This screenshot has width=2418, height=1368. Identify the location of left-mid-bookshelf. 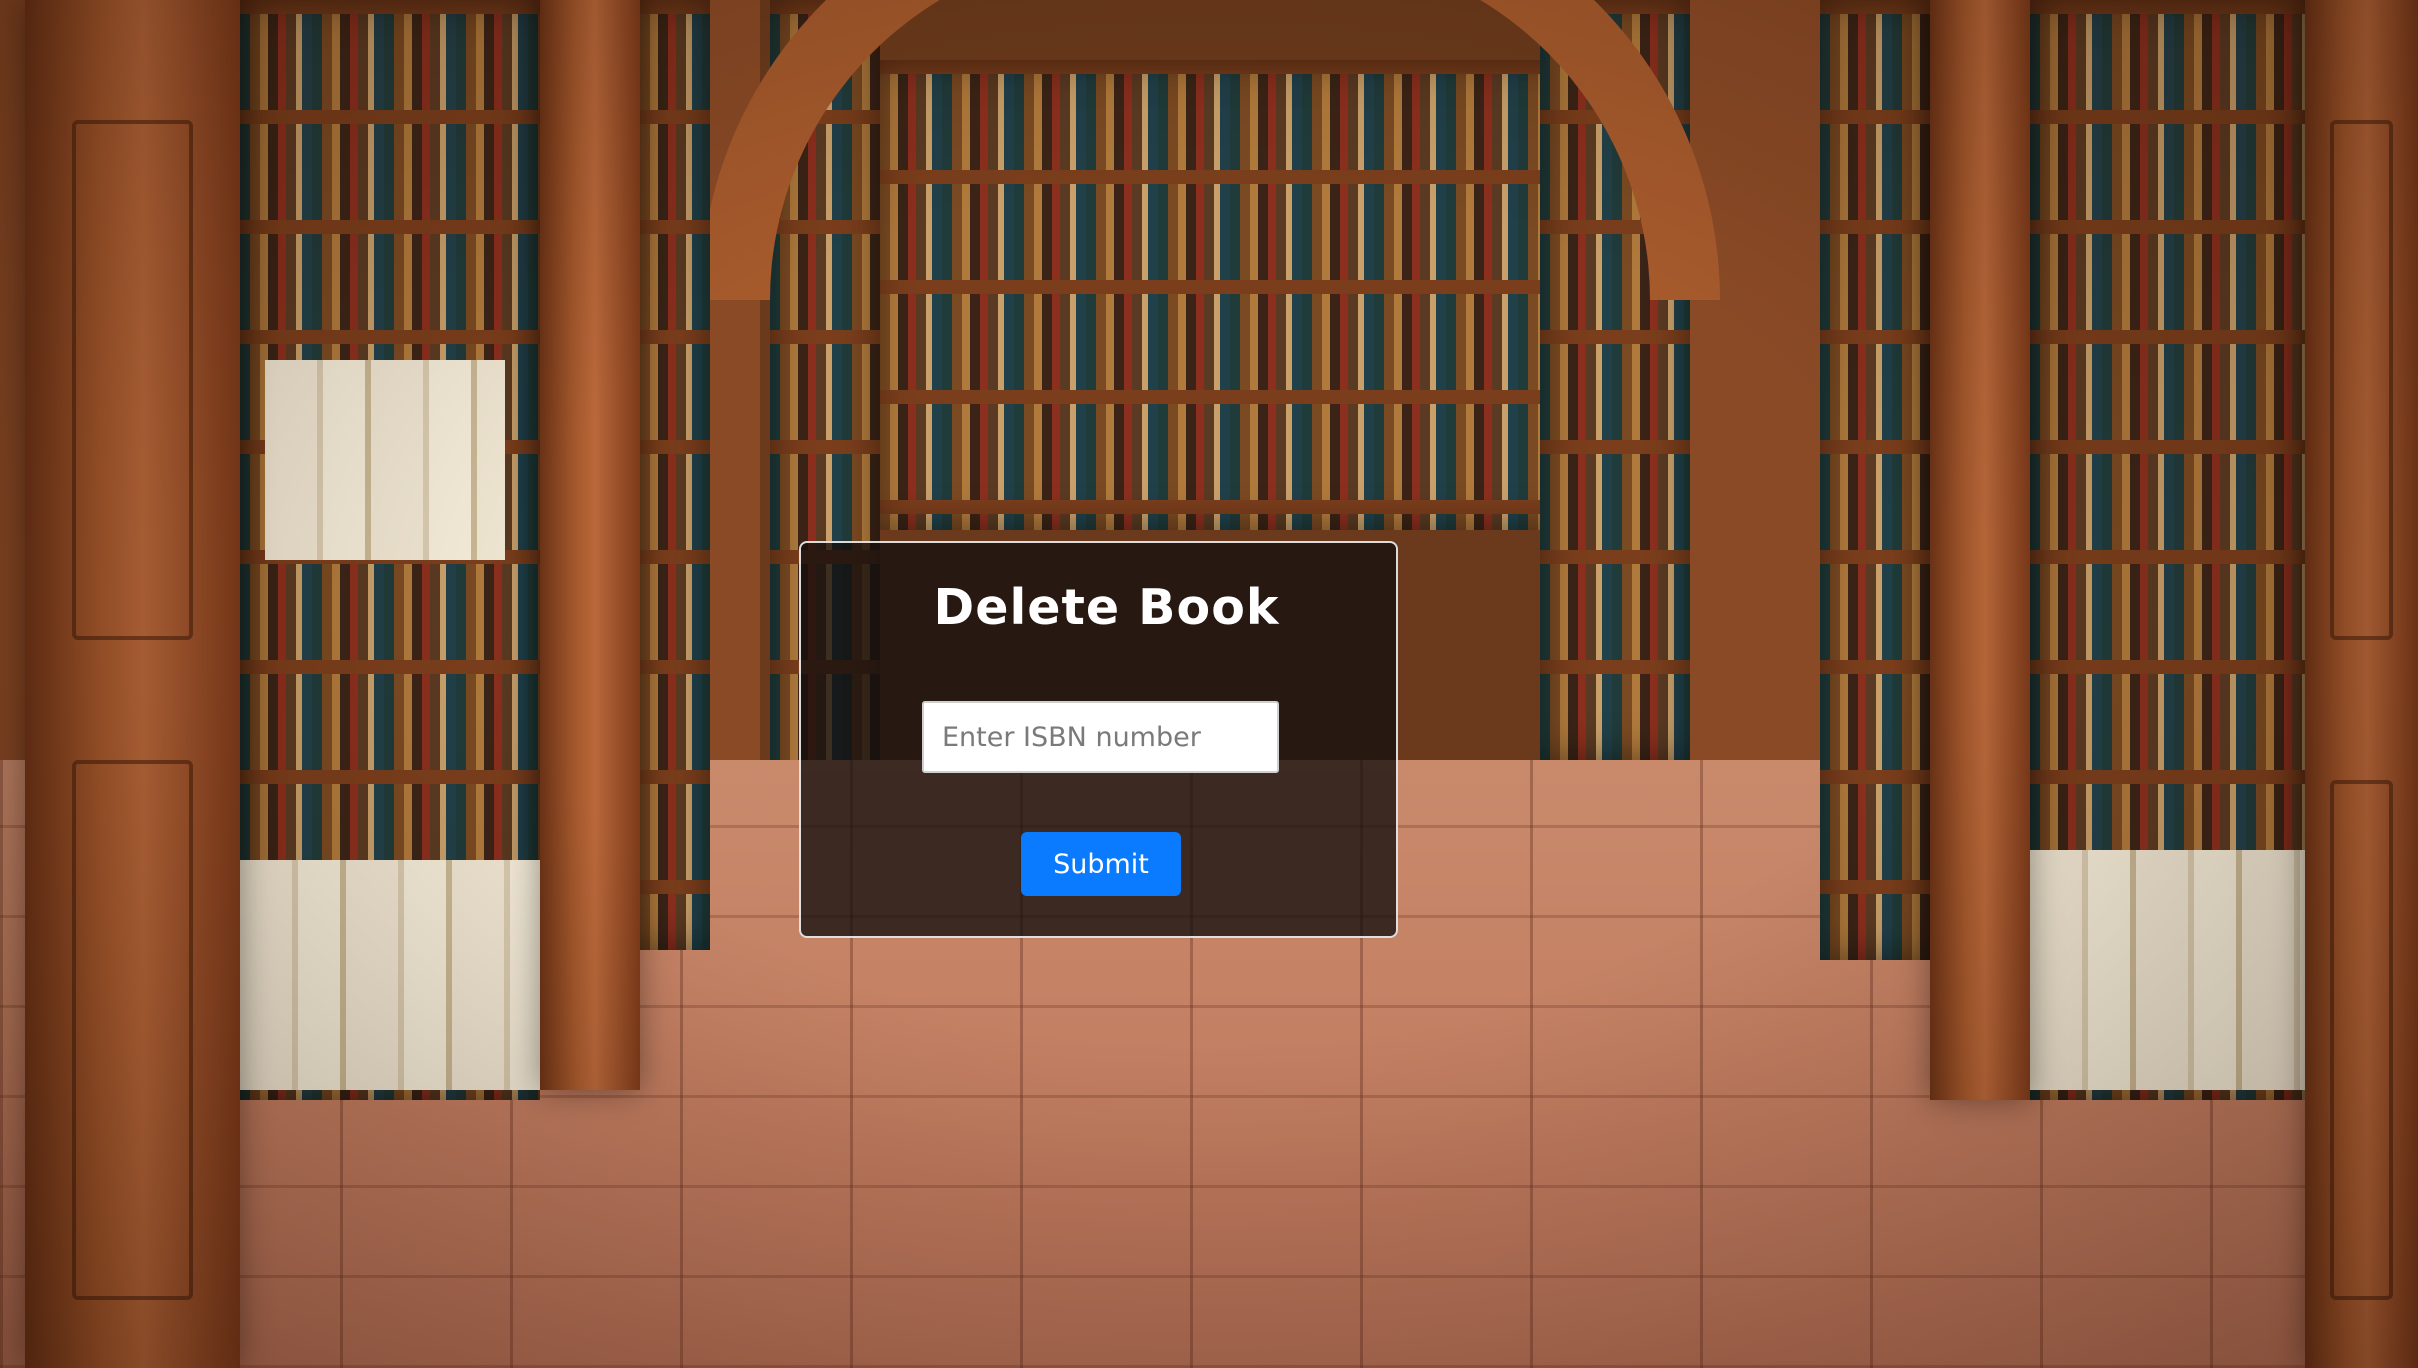
(670, 475).